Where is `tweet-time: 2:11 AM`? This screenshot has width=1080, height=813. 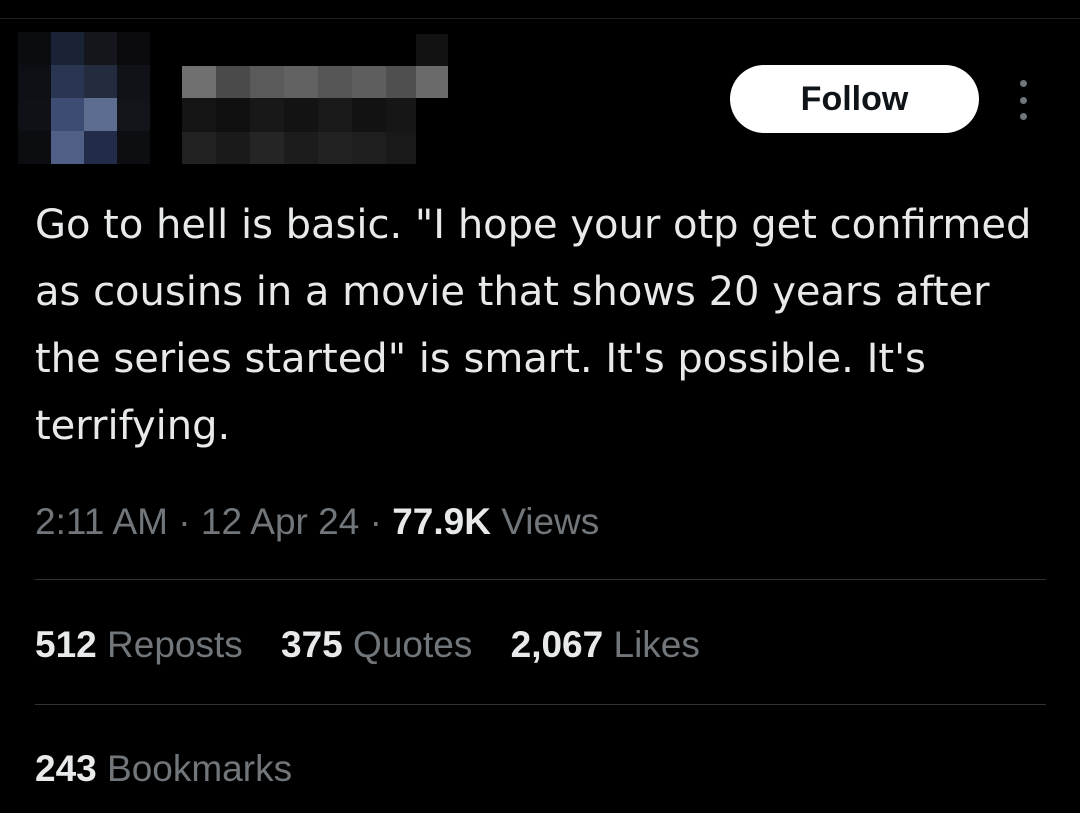 tweet-time: 2:11 AM is located at coordinates (101, 521).